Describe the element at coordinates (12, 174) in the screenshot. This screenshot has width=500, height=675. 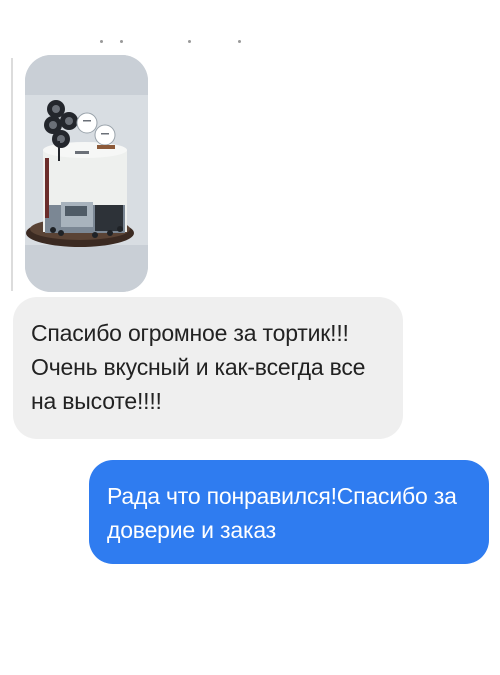
I see `reply-quote-bar` at that location.